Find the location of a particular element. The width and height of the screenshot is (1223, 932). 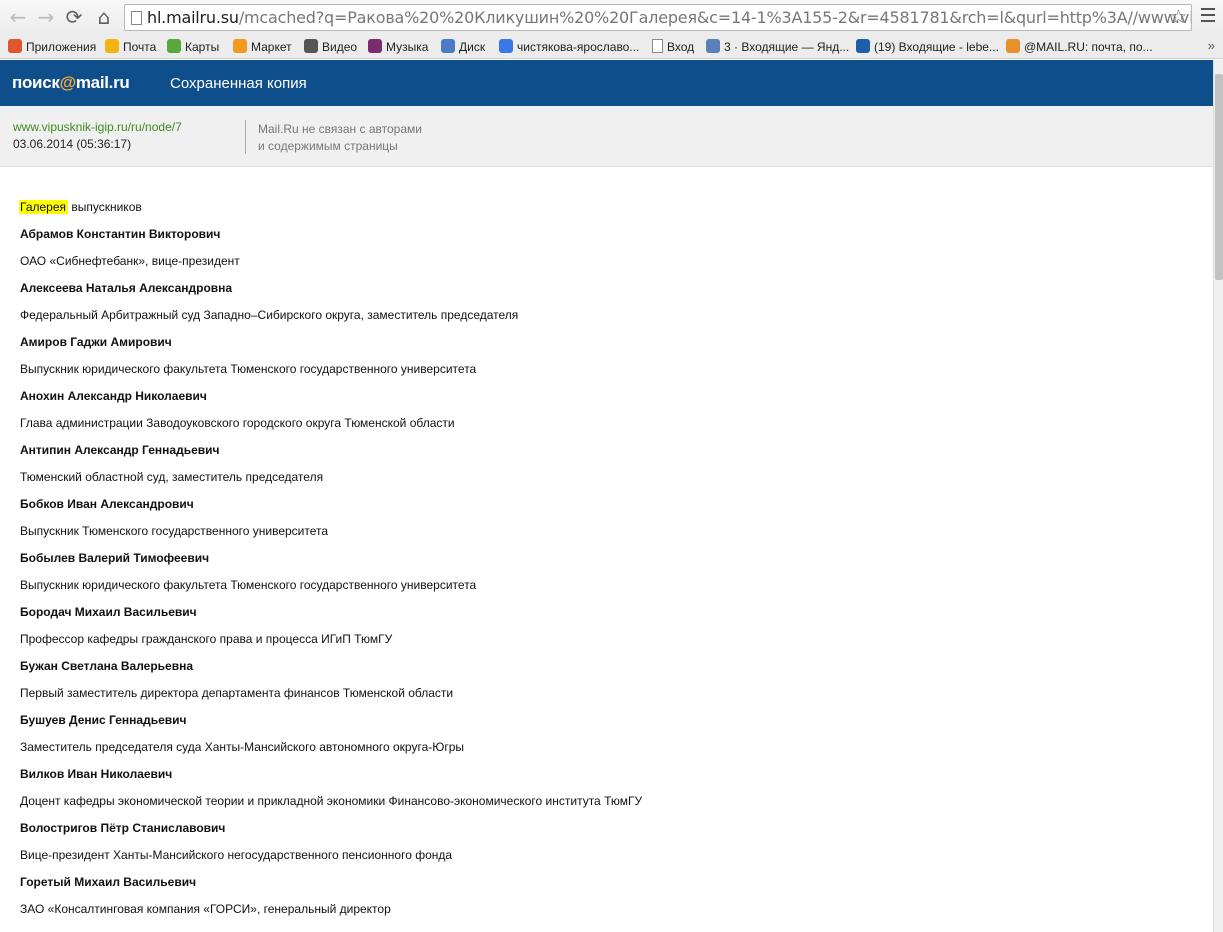

alumnus-name: Бушуев Денис Геннадьевич is located at coordinates (103, 720).